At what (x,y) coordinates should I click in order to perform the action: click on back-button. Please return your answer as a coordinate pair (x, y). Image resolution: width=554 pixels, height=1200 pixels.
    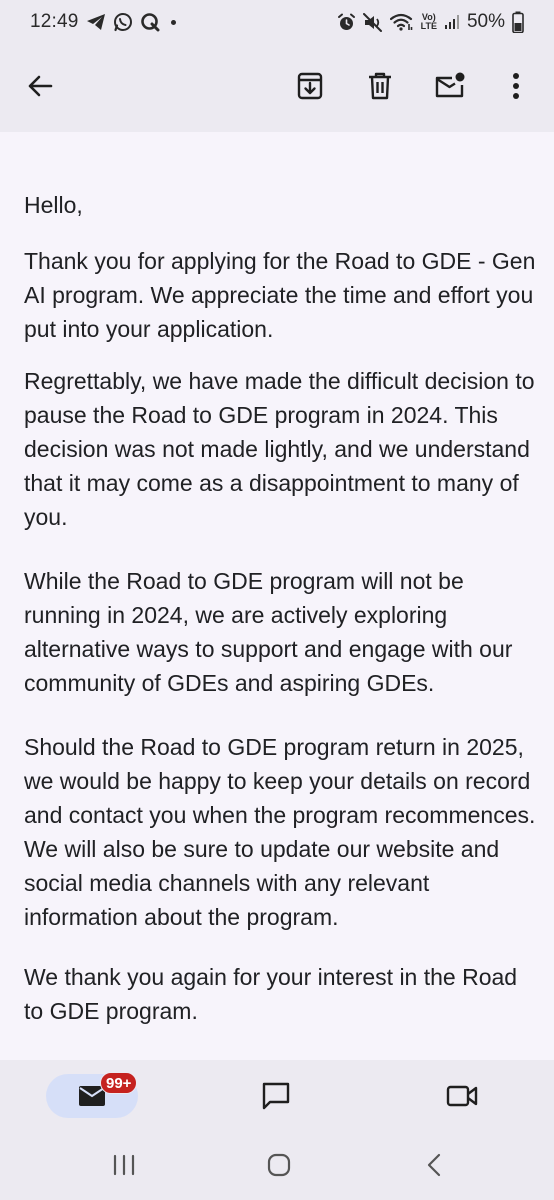
    Looking at the image, I should click on (40, 86).